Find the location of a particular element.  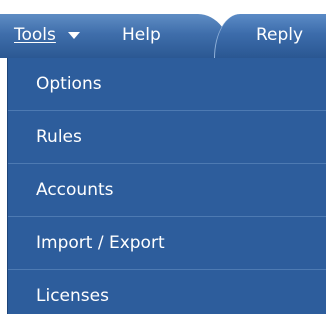

menu-help: Help is located at coordinates (141, 35).